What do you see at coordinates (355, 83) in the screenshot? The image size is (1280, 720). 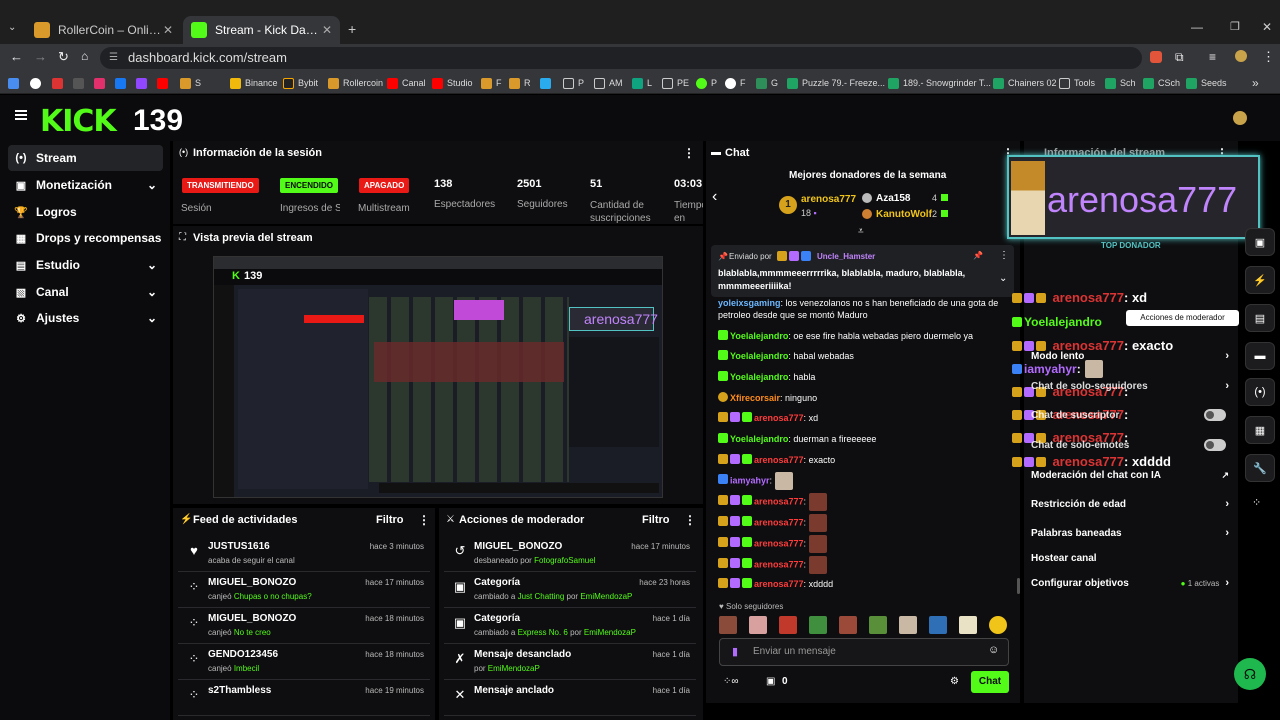 I see `bookmark-11: Rollercoin` at bounding box center [355, 83].